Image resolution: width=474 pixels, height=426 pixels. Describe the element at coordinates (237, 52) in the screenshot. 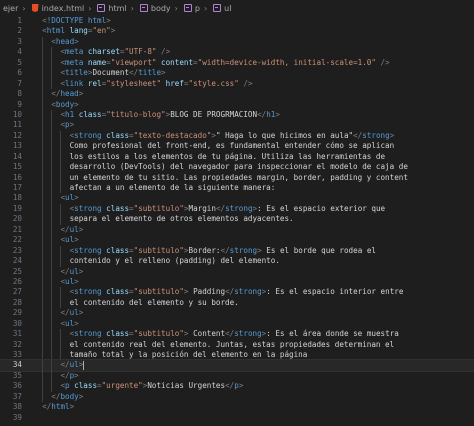

I see `code-line: 4 <meta charset="UTF-8" />` at that location.